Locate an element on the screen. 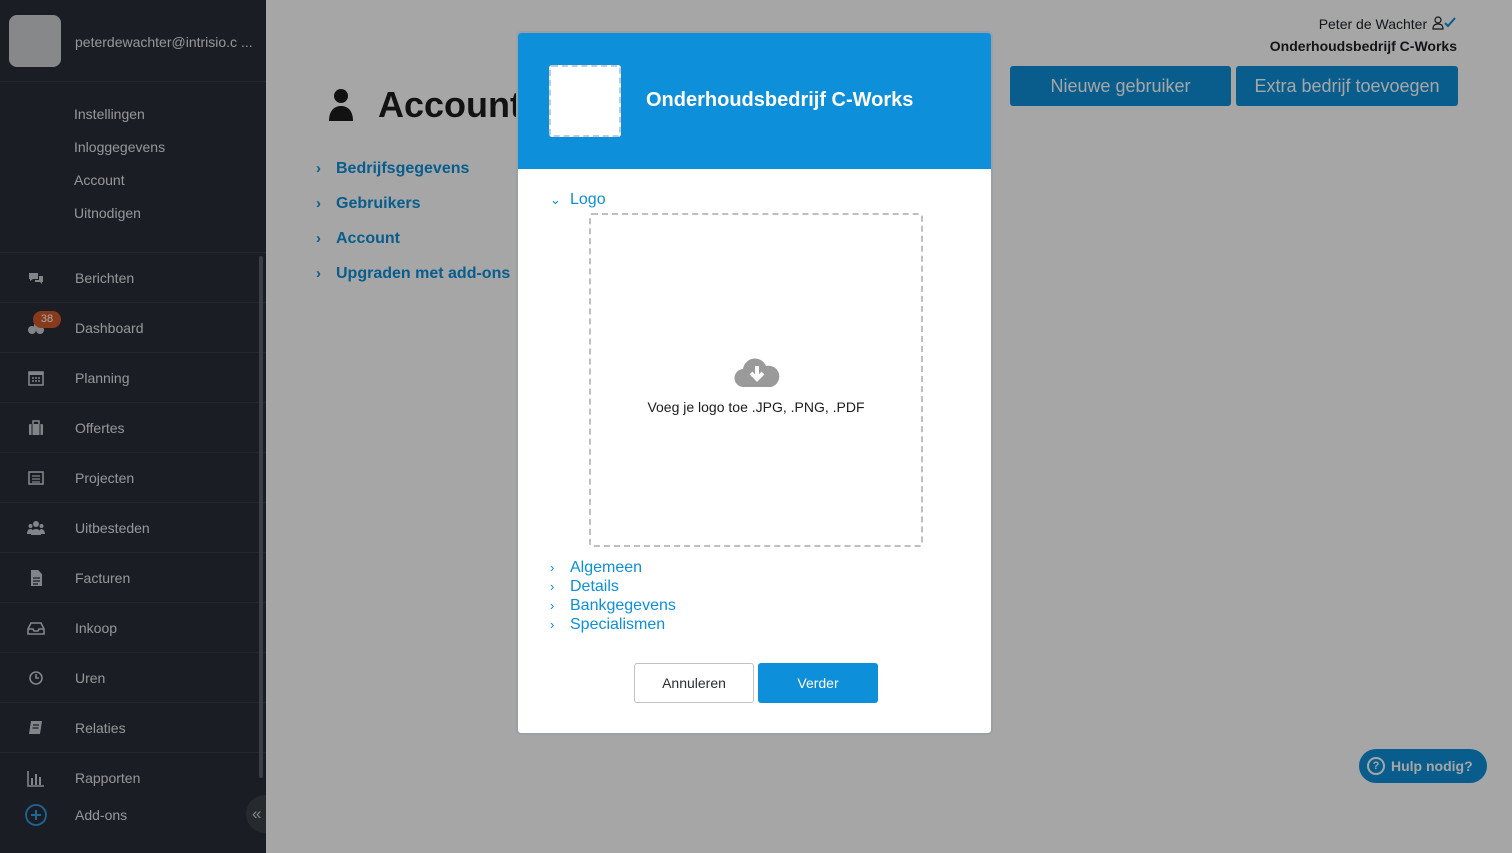 This screenshot has width=1512, height=853. modal-company-name: Onderhoudsbedrijf C-Works is located at coordinates (780, 100).